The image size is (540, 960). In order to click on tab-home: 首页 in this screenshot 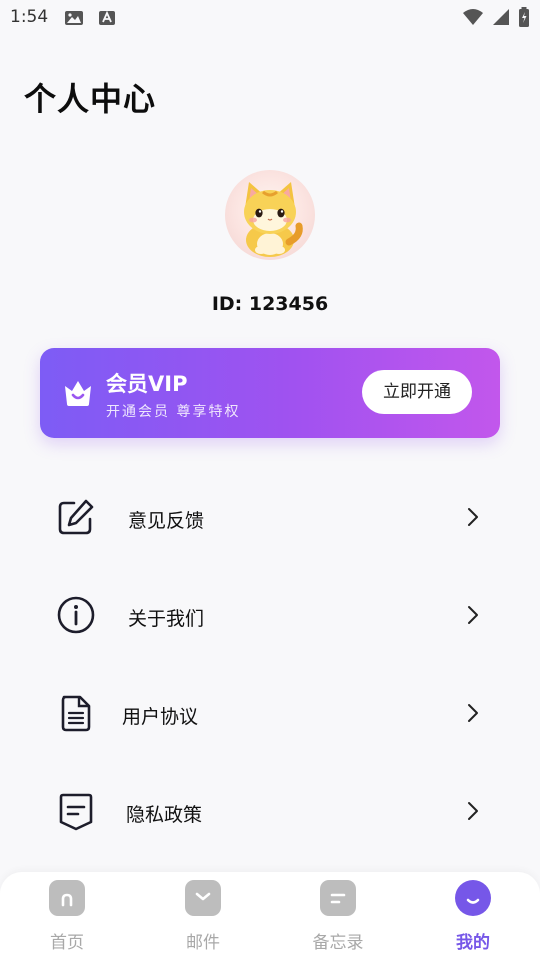, I will do `click(67, 916)`.